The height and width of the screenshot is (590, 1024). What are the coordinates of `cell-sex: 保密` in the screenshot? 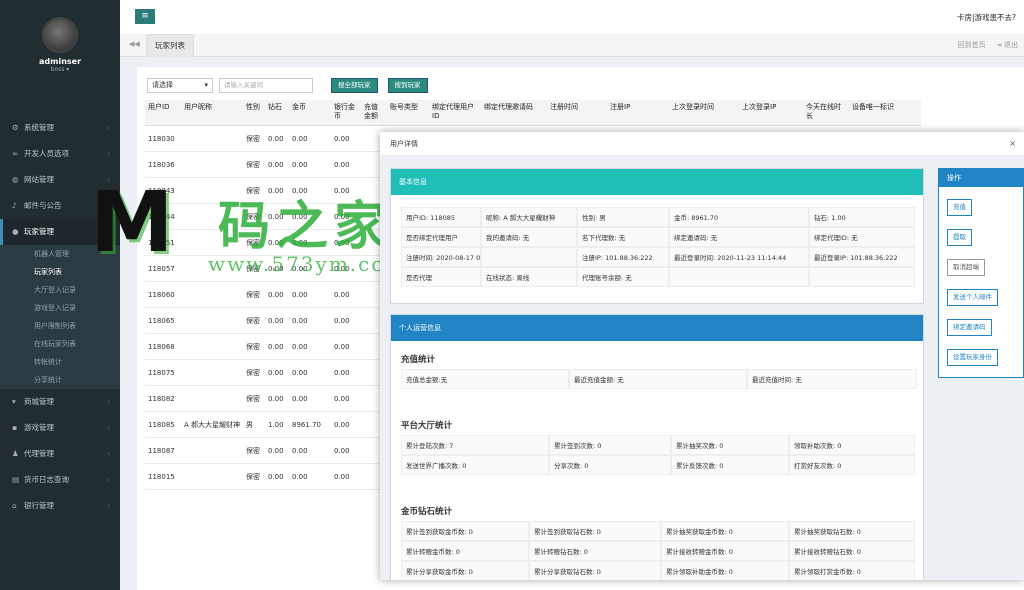 It's located at (253, 450).